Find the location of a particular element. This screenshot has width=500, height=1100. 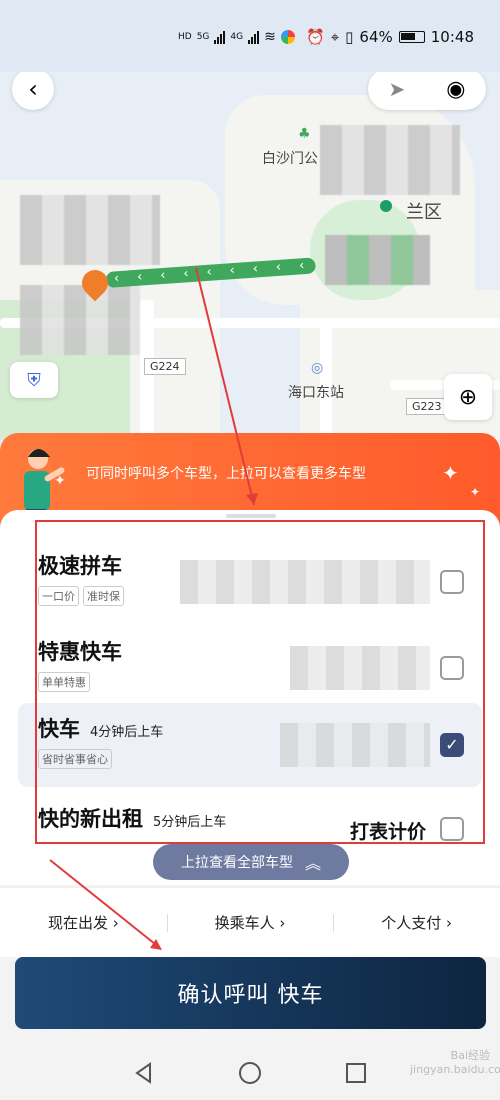

pull-up-all-types-button: 上拉查看全部车型 ︽ is located at coordinates (251, 862).